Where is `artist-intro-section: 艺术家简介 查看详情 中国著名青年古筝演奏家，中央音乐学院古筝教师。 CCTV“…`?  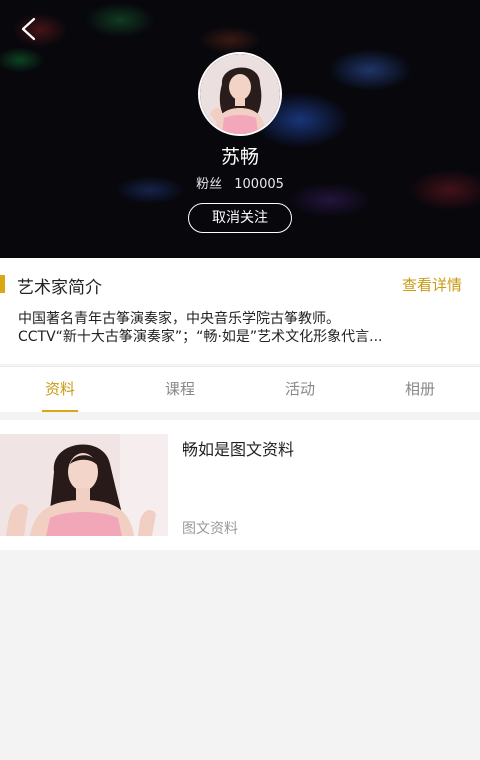
artist-intro-section: 艺术家简介 查看详情 中国著名青年古筝演奏家，中央音乐学院古筝教师。 CCTV“… is located at coordinates (240, 311).